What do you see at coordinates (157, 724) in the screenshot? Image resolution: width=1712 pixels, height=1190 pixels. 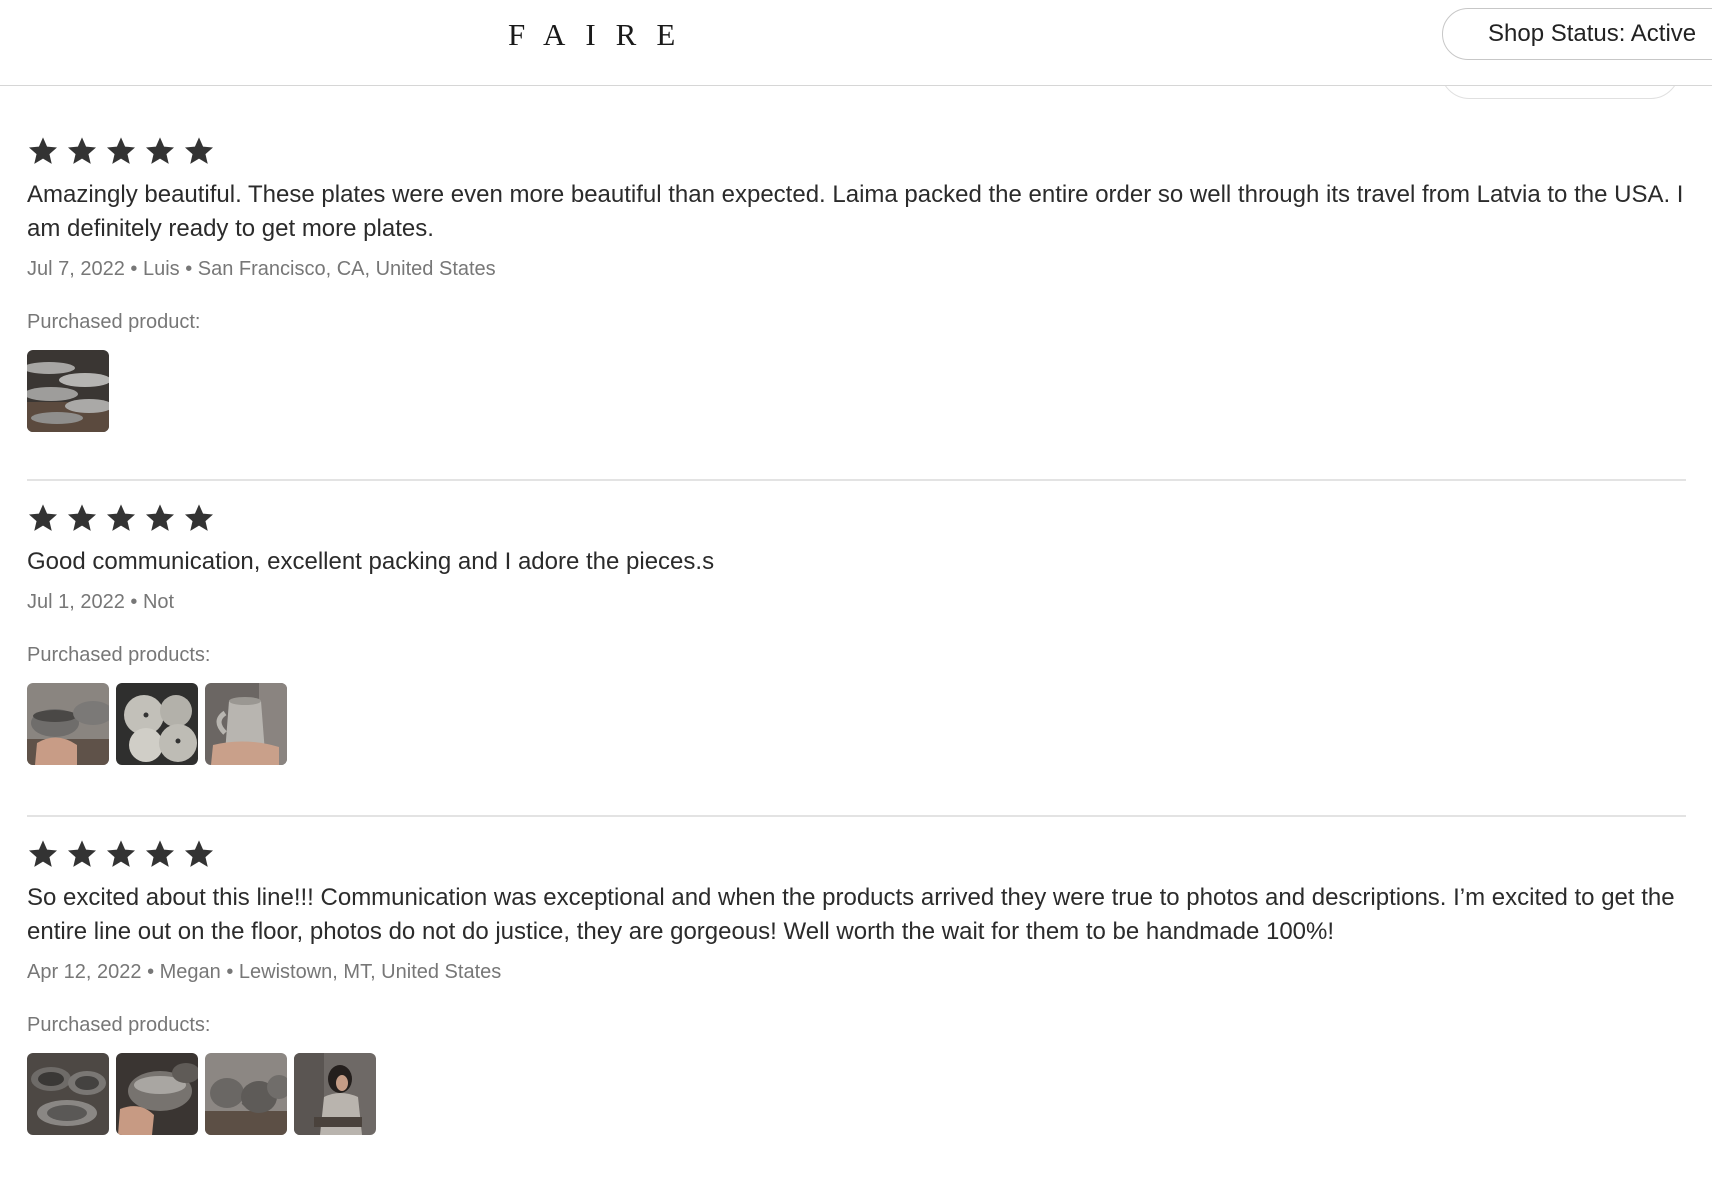 I see `product-thumbnail-round-vases` at bounding box center [157, 724].